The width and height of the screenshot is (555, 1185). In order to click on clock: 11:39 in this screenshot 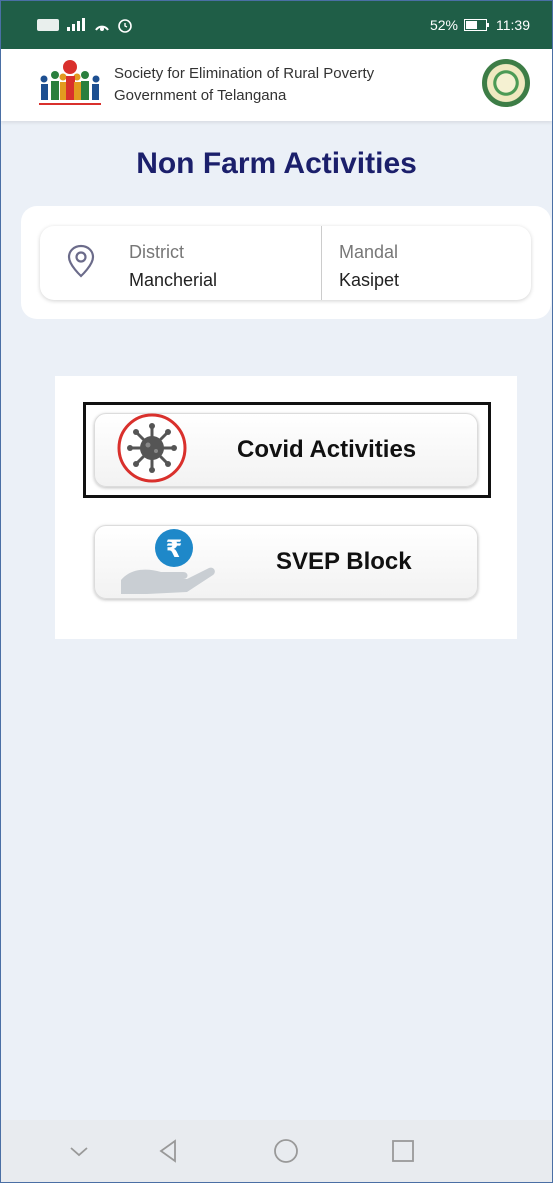, I will do `click(513, 25)`.